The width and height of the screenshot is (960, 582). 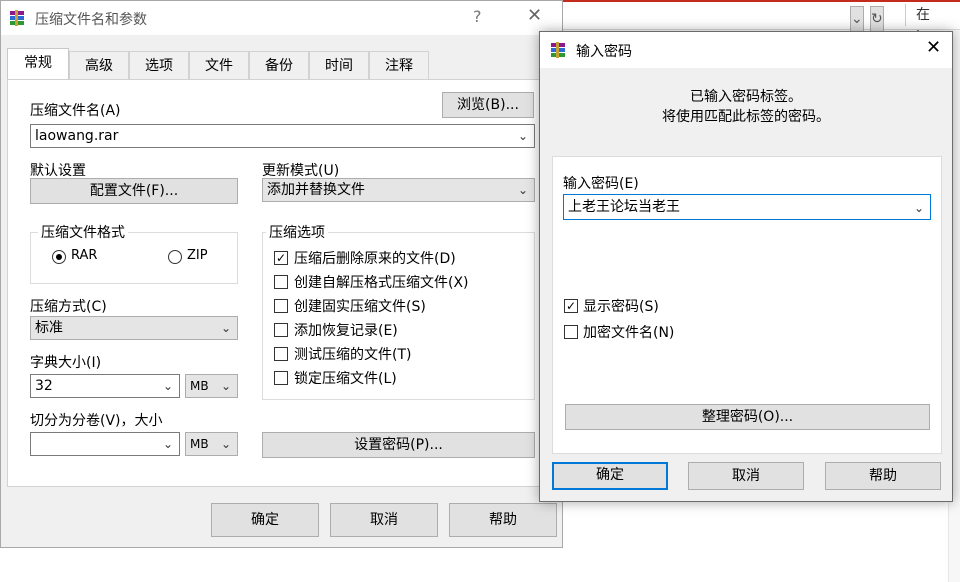 What do you see at coordinates (197, 255) in the screenshot?
I see `zip-label: ZIP` at bounding box center [197, 255].